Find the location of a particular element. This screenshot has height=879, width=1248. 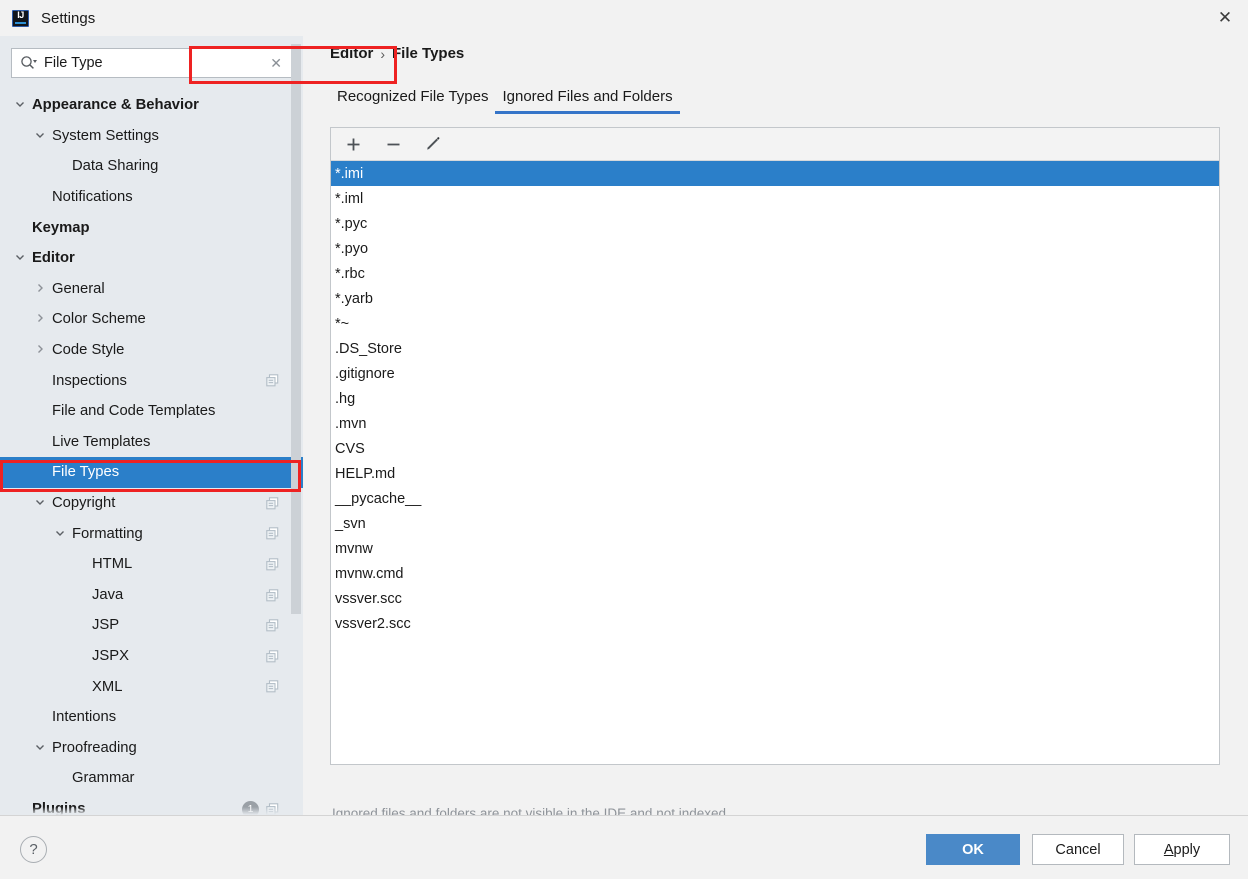

sidebar-item-label: Notifications is located at coordinates (92, 197).